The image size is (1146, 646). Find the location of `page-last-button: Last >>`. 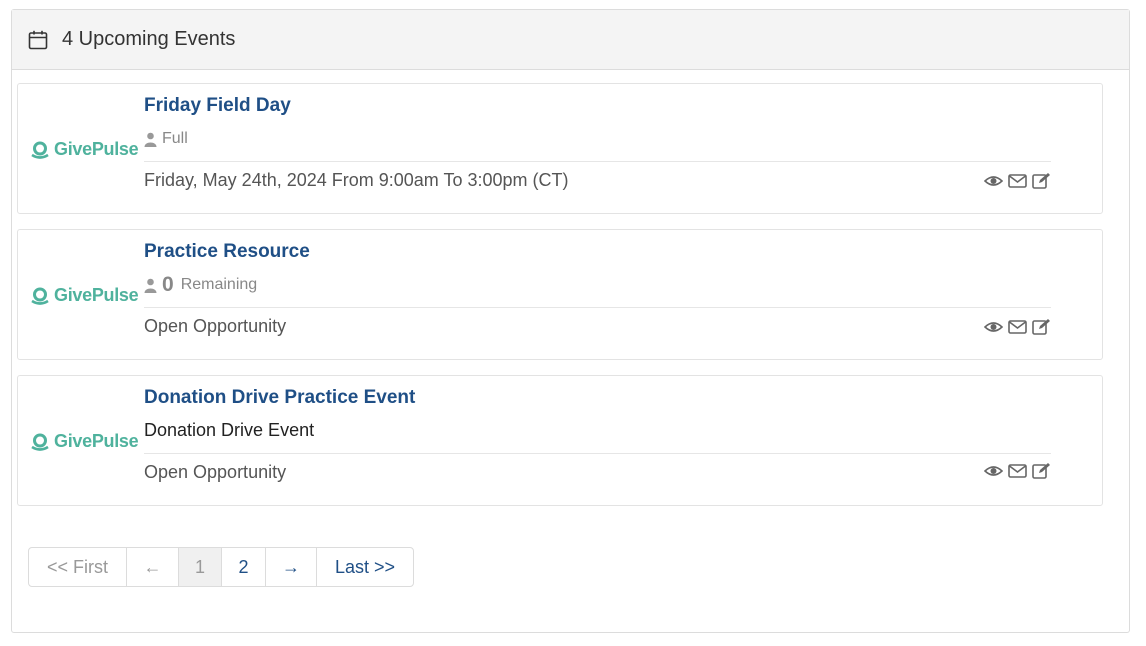

page-last-button: Last >> is located at coordinates (365, 567).